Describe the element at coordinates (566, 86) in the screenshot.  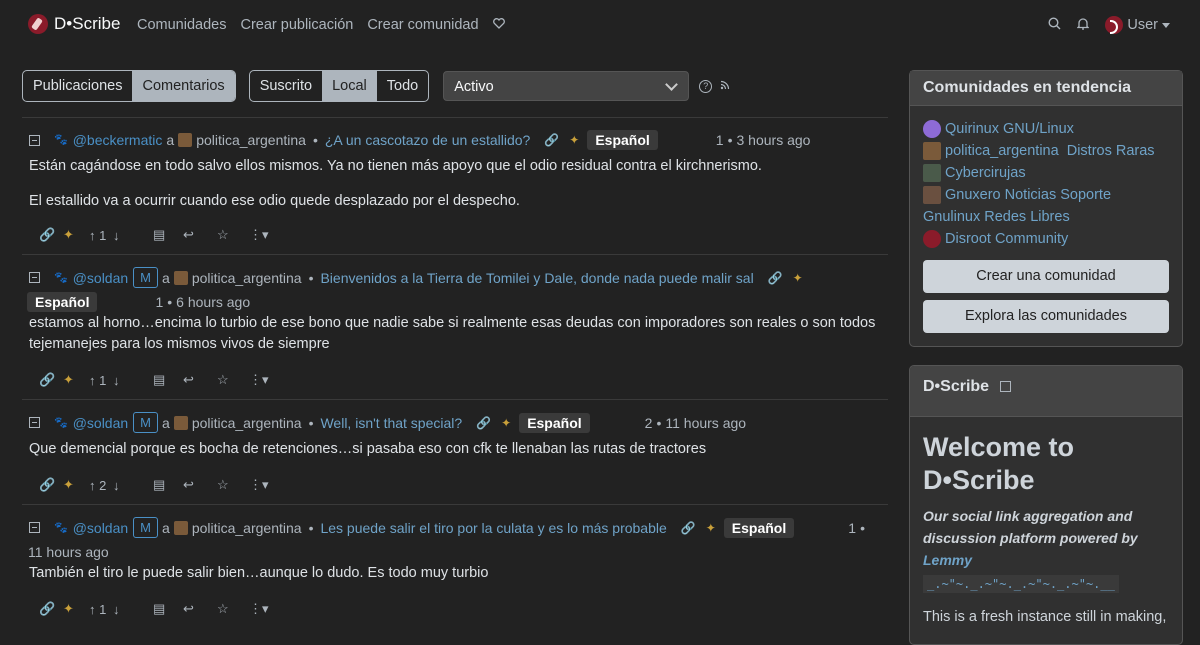
I see `sort-select: Activo` at that location.